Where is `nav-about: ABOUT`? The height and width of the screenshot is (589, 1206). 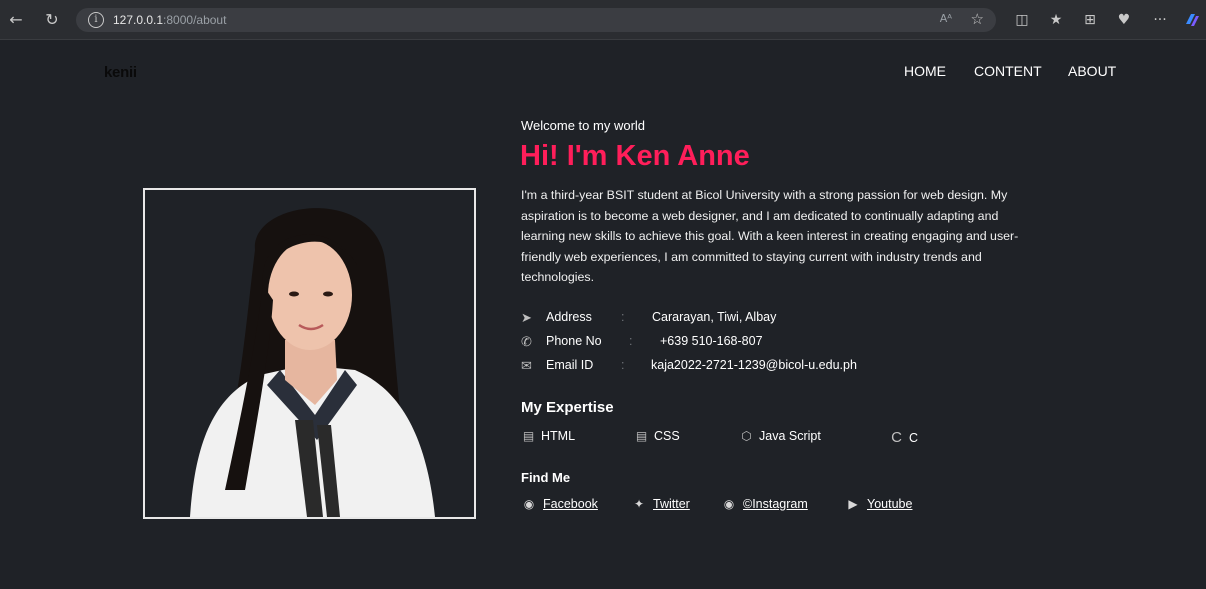 nav-about: ABOUT is located at coordinates (1092, 71).